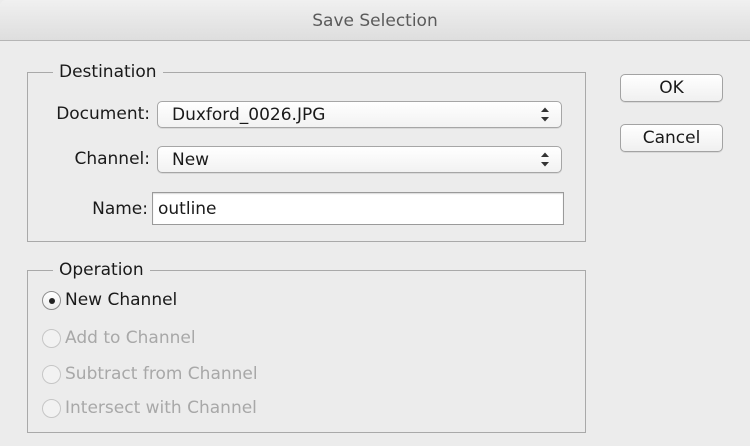 The width and height of the screenshot is (750, 446). What do you see at coordinates (671, 138) in the screenshot?
I see `cancel-button: Cancel` at bounding box center [671, 138].